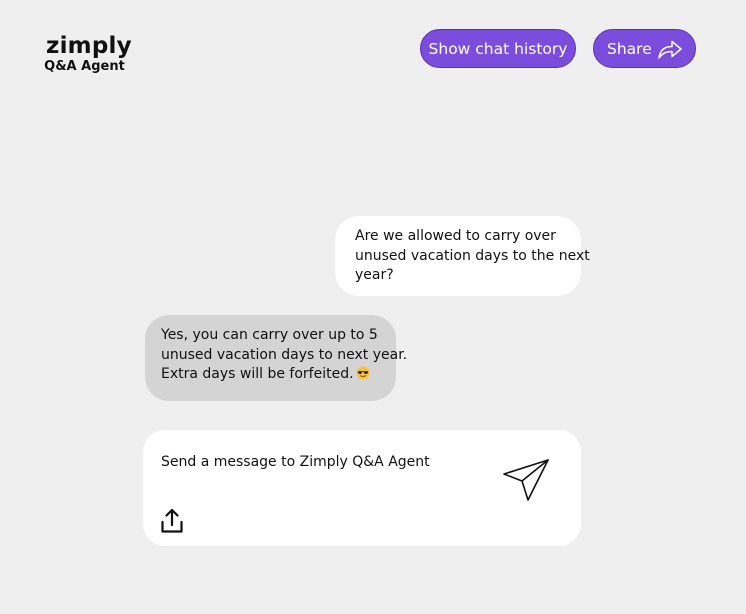 Image resolution: width=746 pixels, height=614 pixels. Describe the element at coordinates (89, 46) in the screenshot. I see `brand-name: zimply` at that location.